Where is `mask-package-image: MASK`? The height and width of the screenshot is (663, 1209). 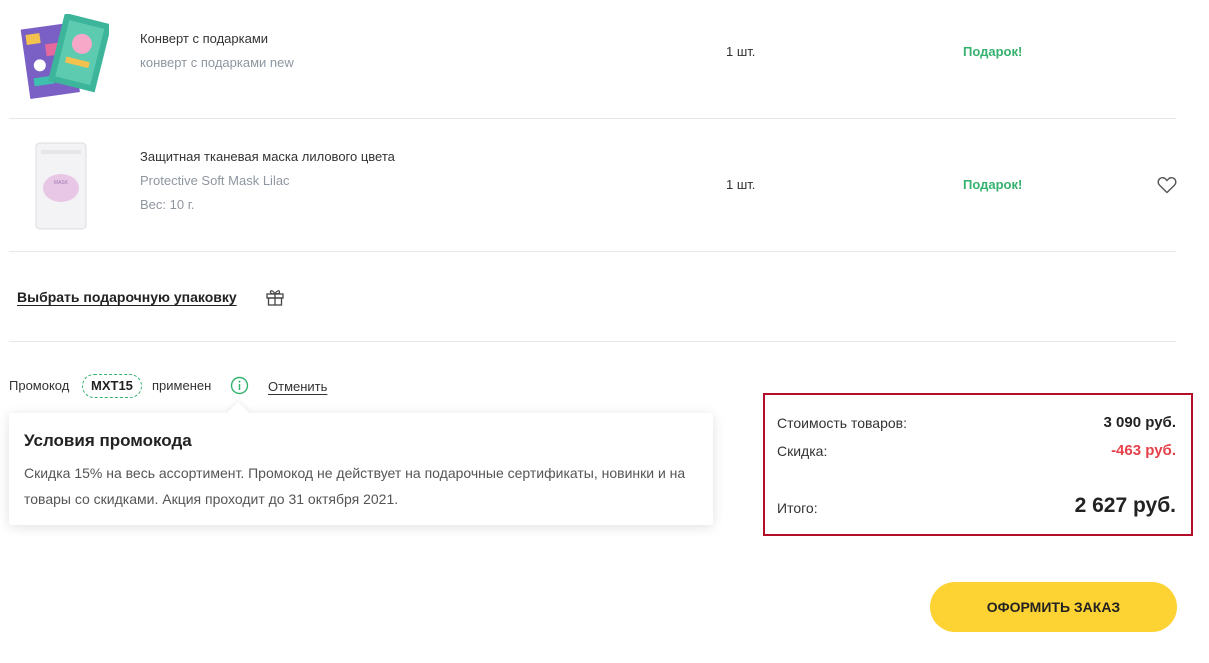 mask-package-image: MASK is located at coordinates (61, 186).